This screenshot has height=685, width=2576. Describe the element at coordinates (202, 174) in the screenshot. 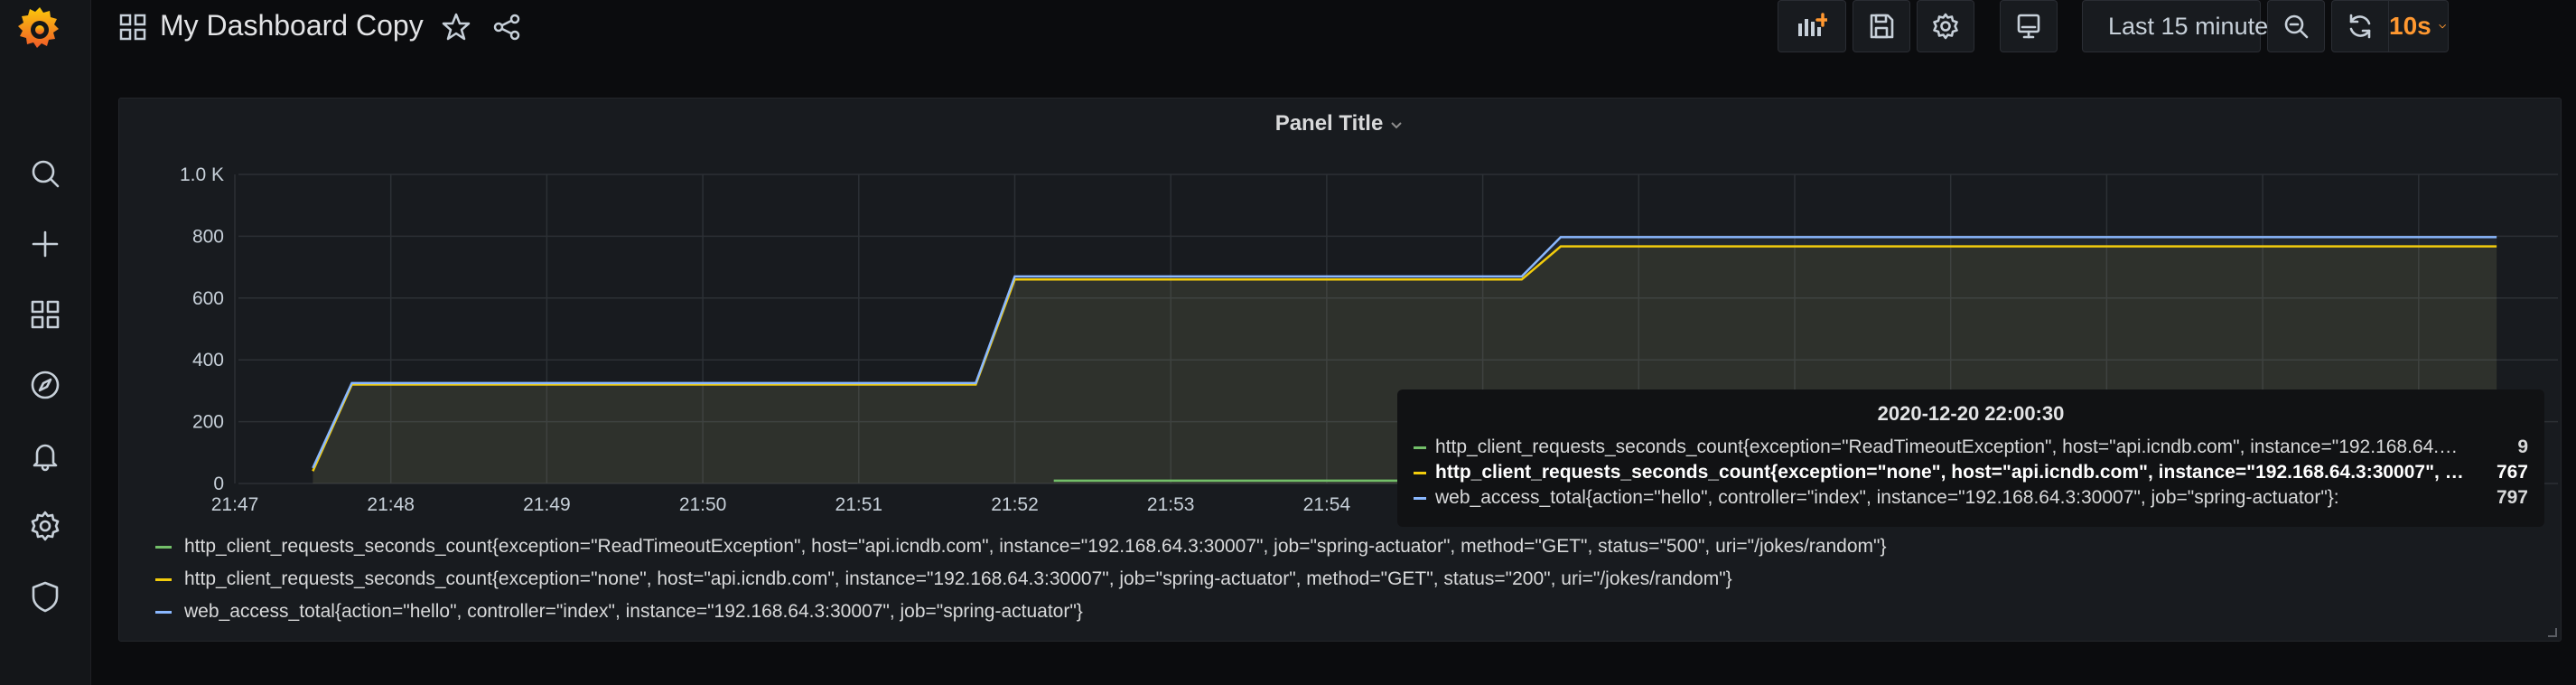

I see `y-tick-label: 1.0 K` at that location.